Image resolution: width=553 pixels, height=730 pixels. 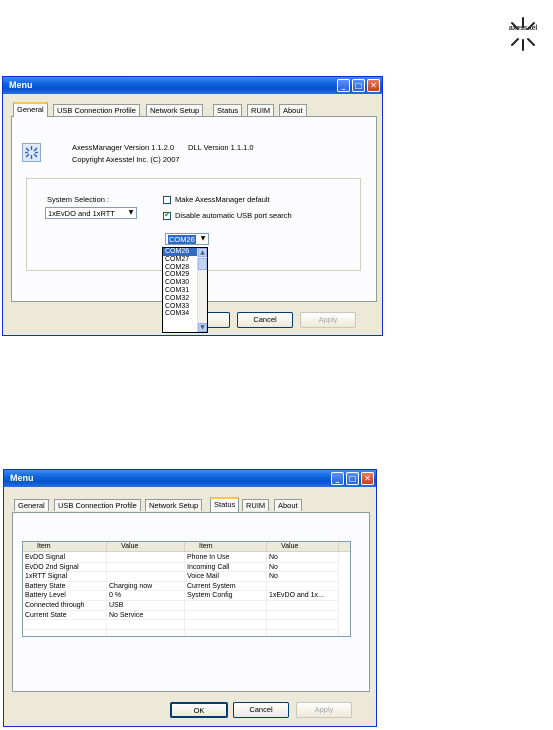 I want to click on table-cell: USB, so click(x=146, y=606).